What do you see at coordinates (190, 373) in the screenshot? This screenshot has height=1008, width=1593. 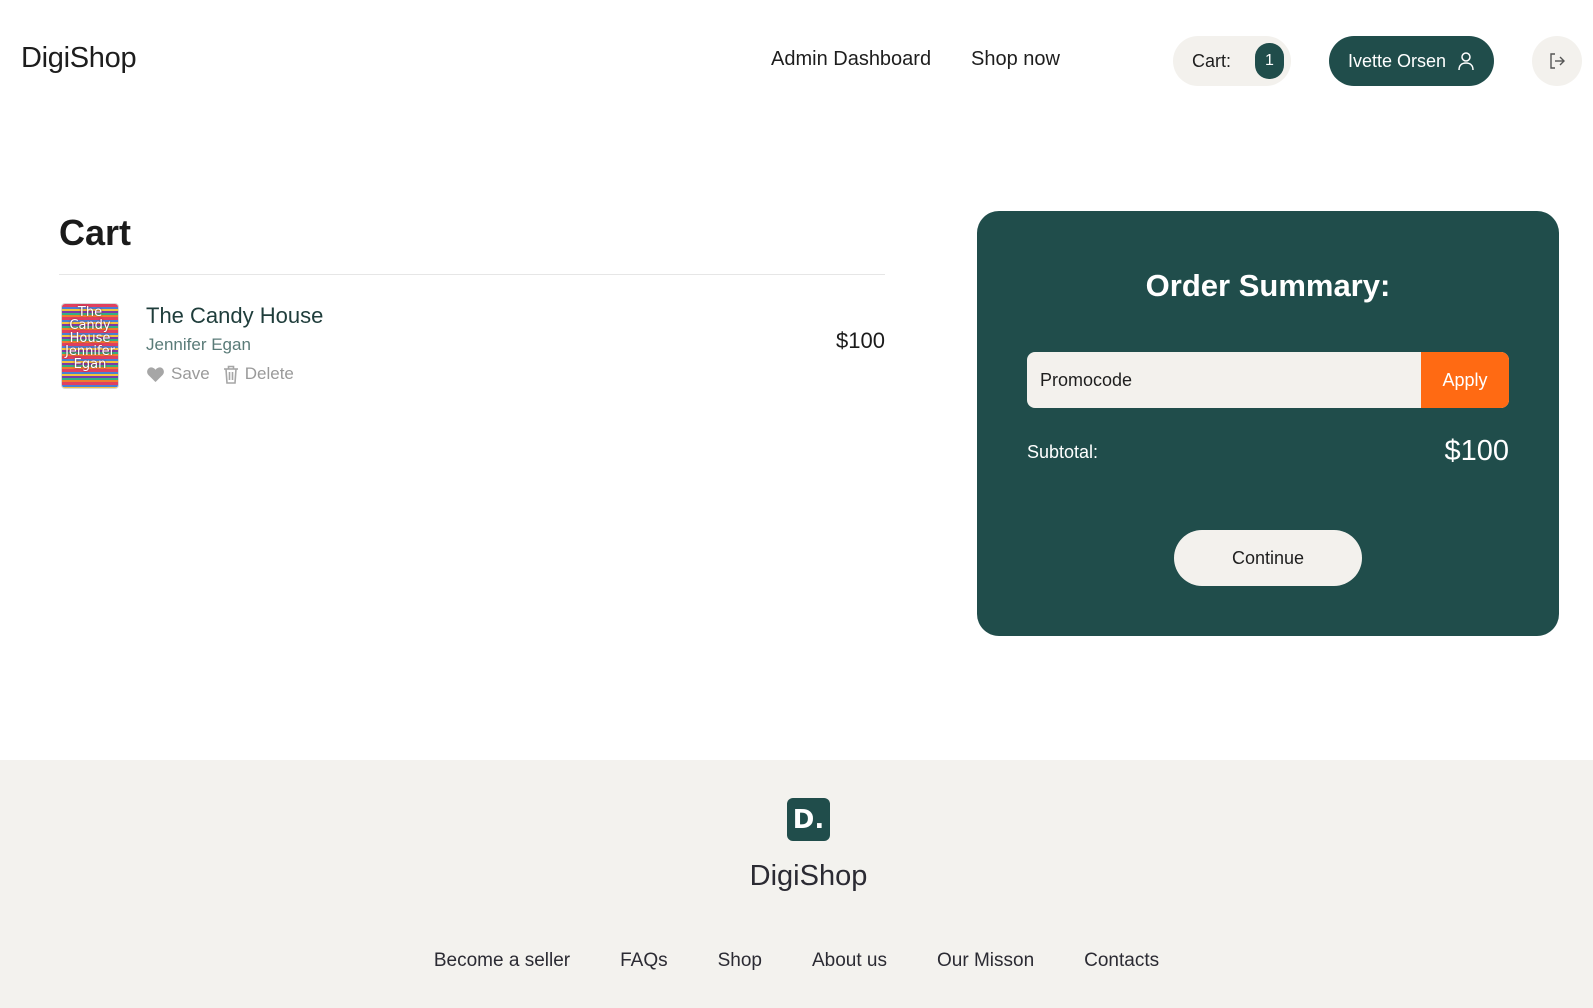 I see `save-label: Save` at bounding box center [190, 373].